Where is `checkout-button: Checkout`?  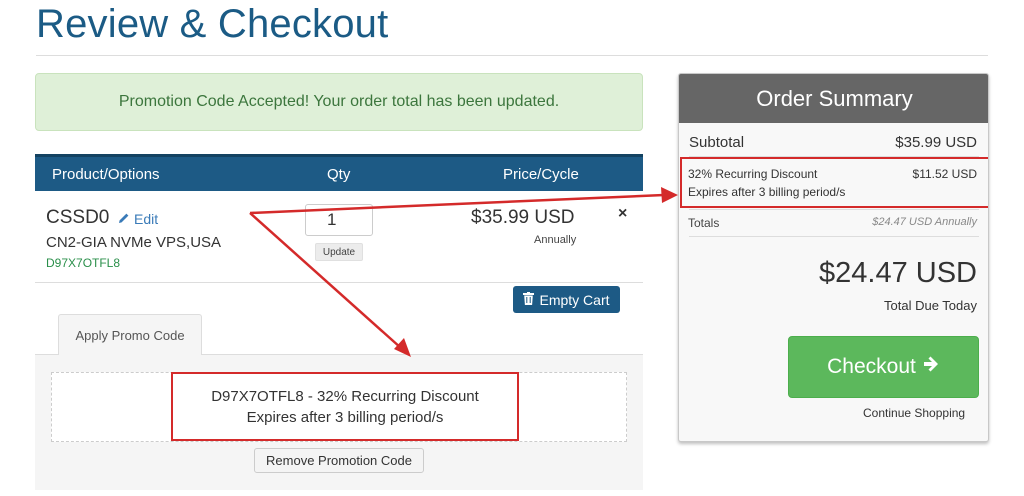
checkout-button: Checkout is located at coordinates (883, 367).